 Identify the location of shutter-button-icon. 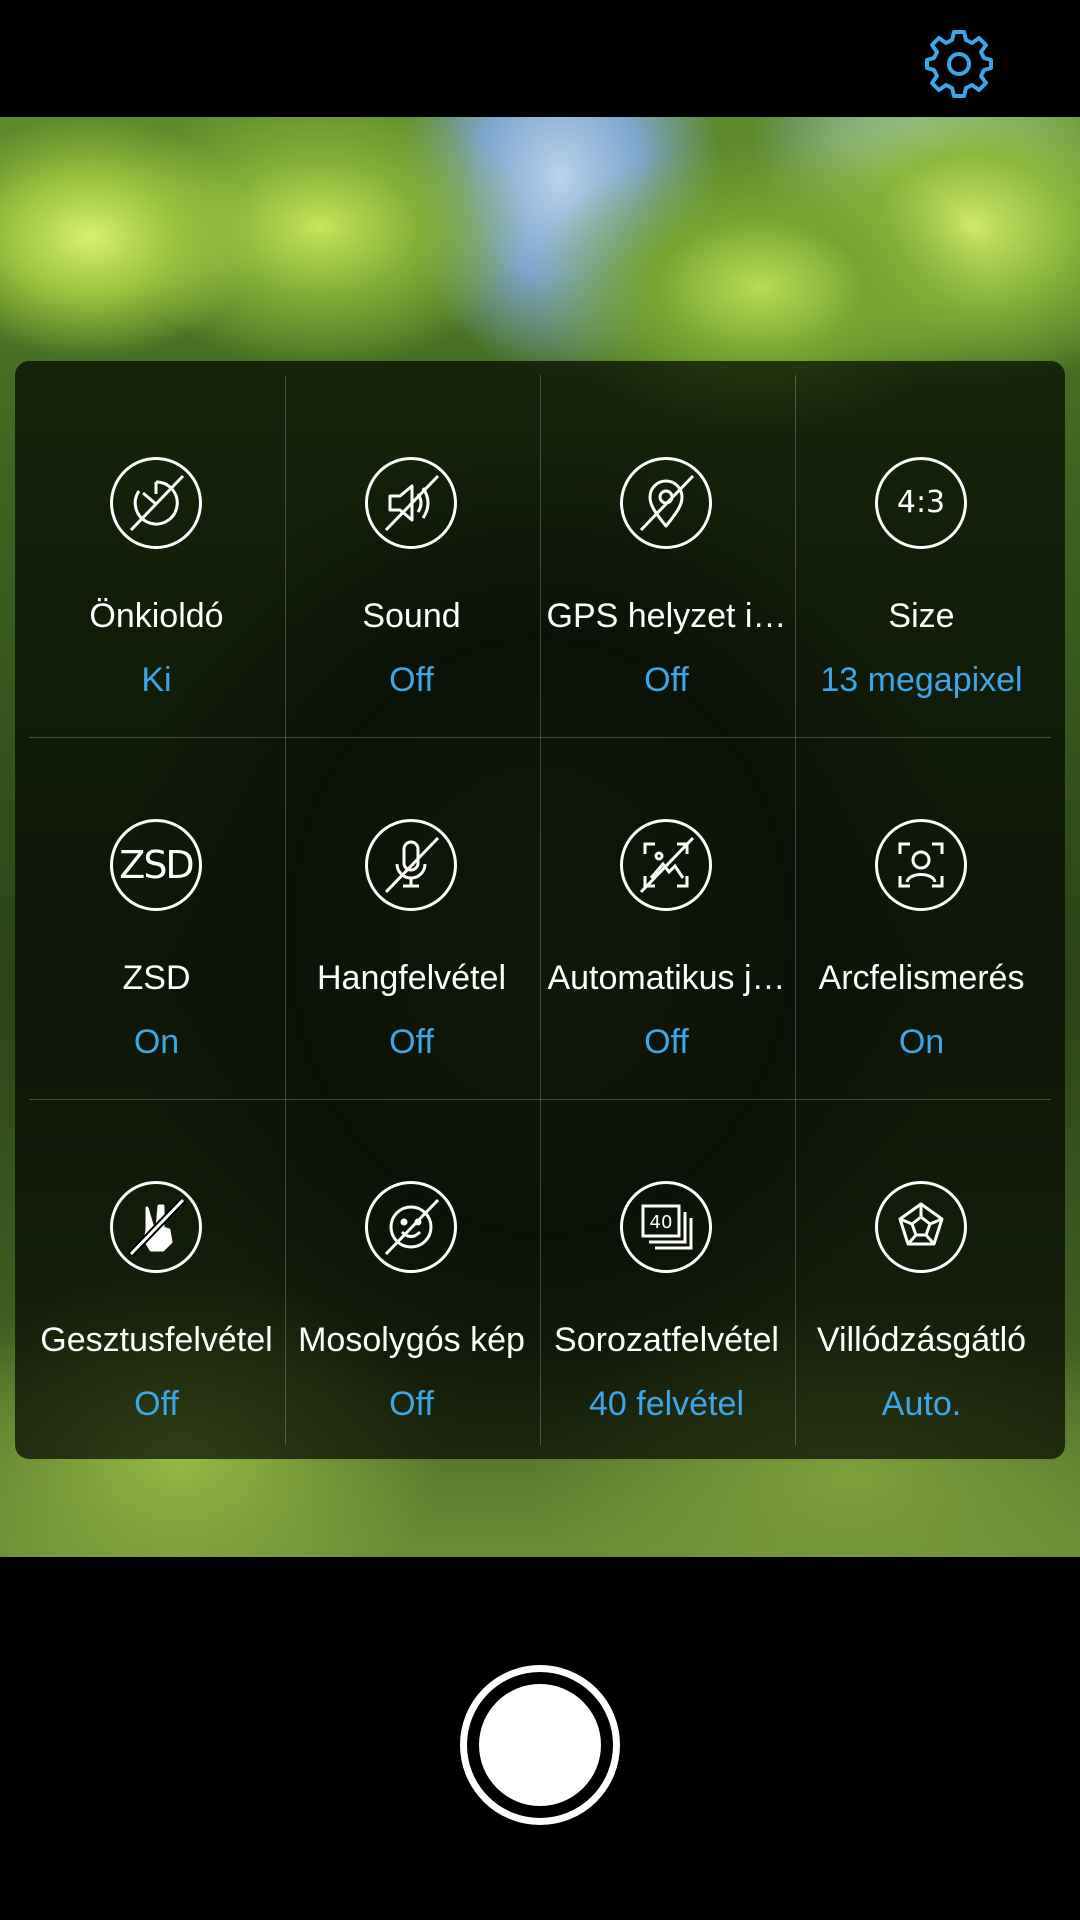
(540, 1745).